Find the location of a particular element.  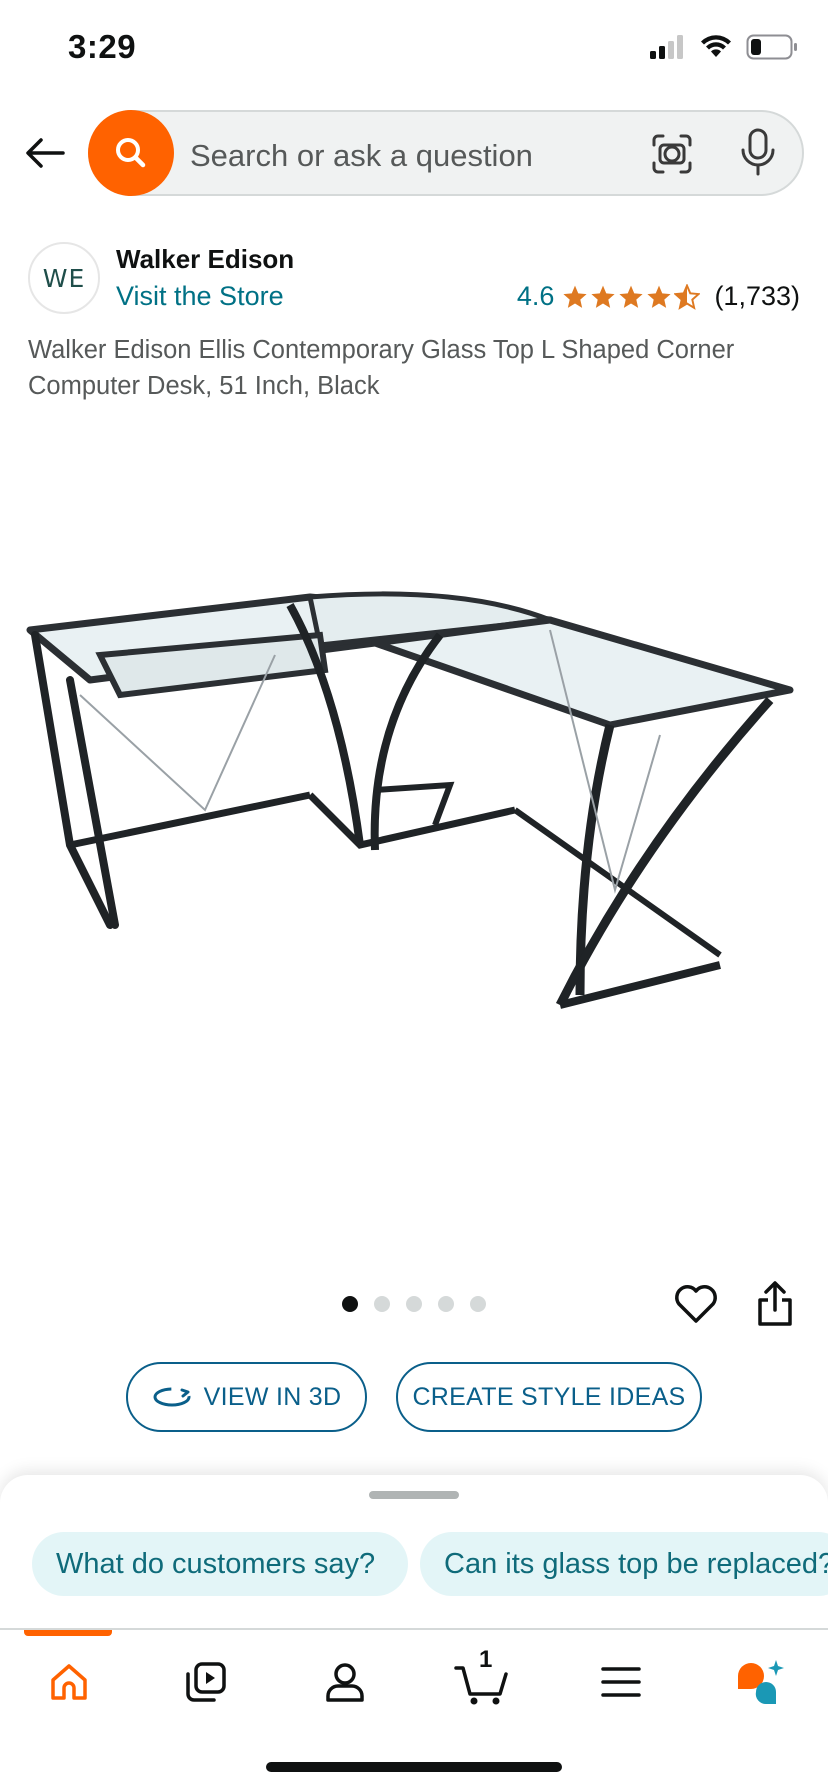

search-icon is located at coordinates (131, 153).